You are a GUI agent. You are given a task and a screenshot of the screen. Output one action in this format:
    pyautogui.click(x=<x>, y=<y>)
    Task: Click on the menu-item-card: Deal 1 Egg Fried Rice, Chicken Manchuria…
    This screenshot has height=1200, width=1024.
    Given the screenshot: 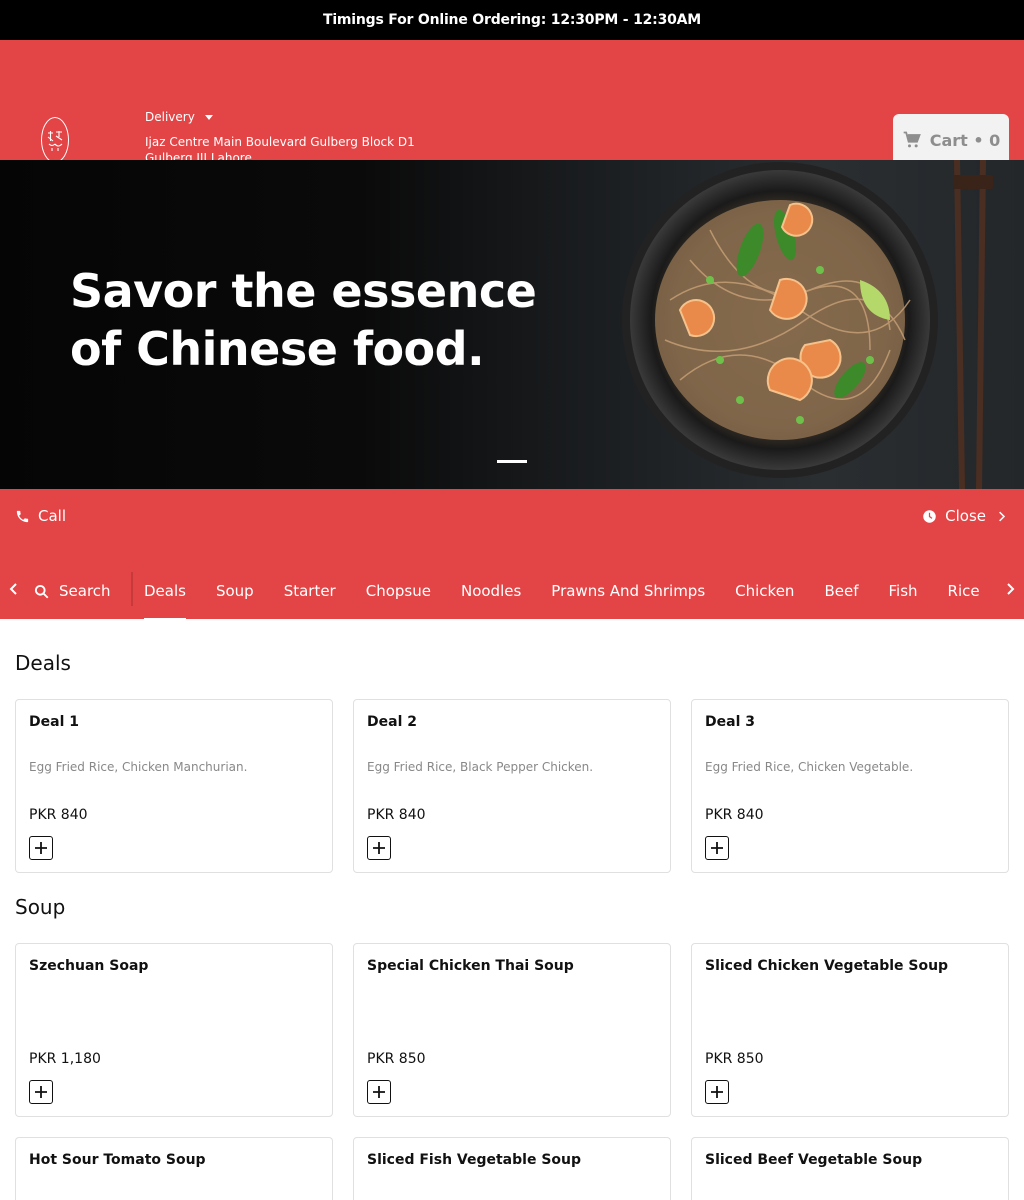 What is the action you would take?
    pyautogui.click(x=174, y=786)
    